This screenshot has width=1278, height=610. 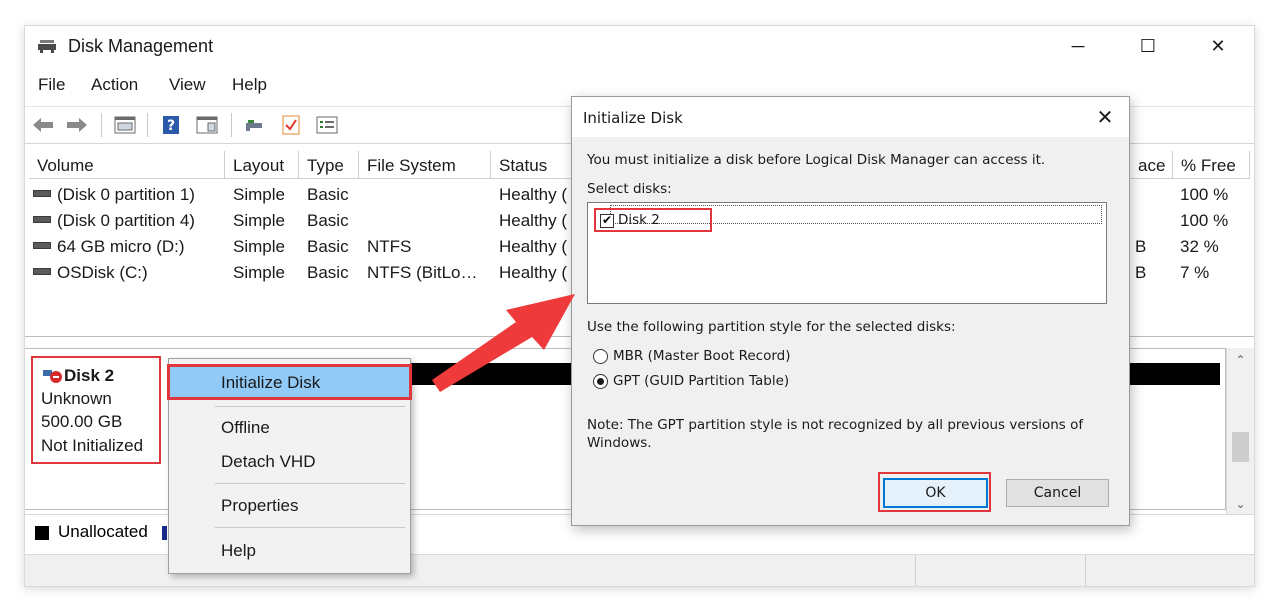 What do you see at coordinates (289, 382) in the screenshot?
I see `menu-initialize-disk: Initialize Disk` at bounding box center [289, 382].